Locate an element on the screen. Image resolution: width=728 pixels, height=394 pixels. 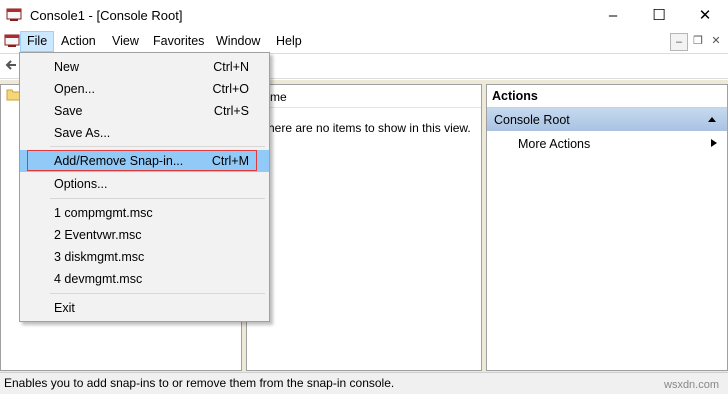
more-actions-item: More Actions is located at coordinates (554, 144).